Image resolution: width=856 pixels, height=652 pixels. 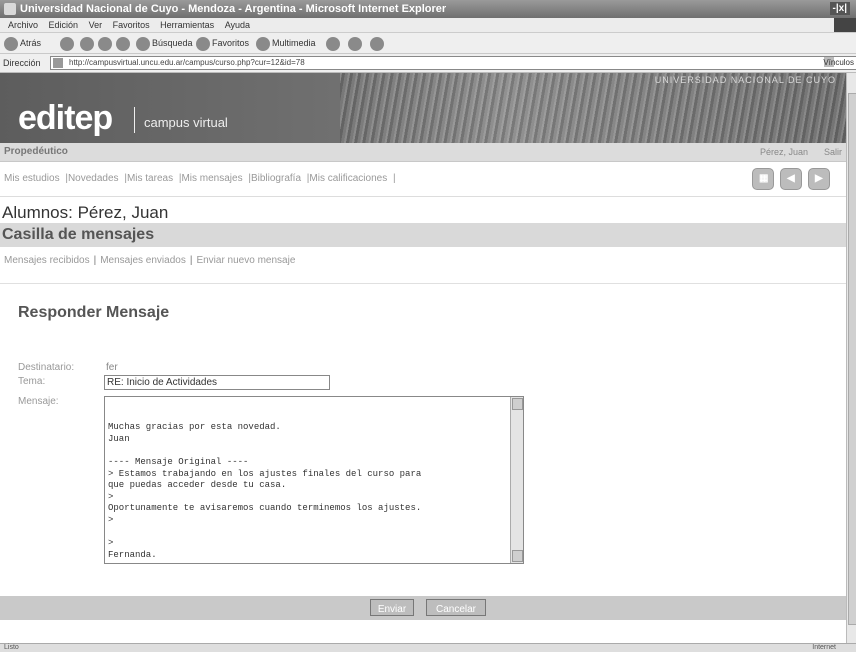 What do you see at coordinates (839, 8) in the screenshot?
I see `window-controls: -|x|` at bounding box center [839, 8].